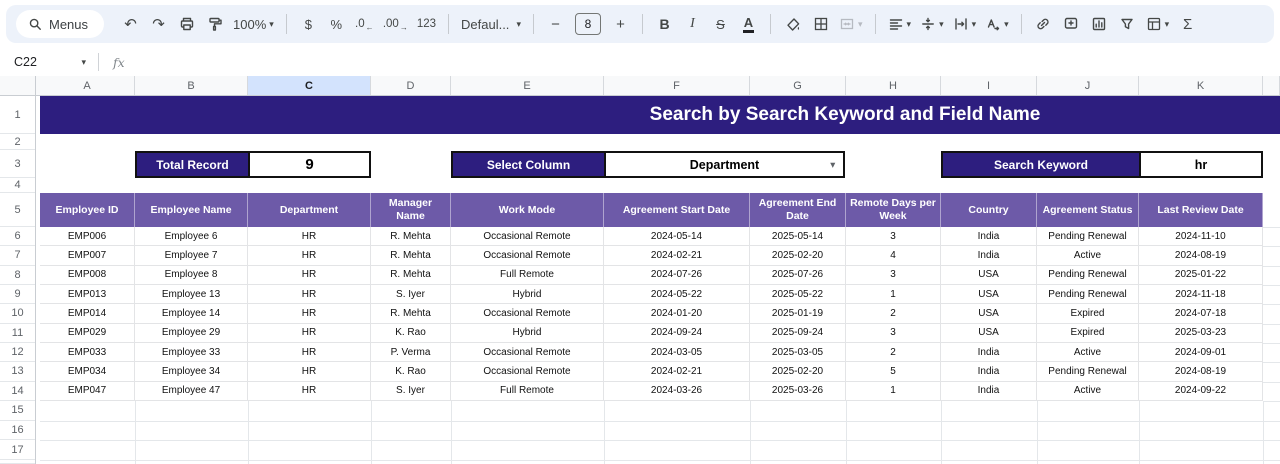  What do you see at coordinates (1201, 210) in the screenshot?
I see `table-header-cell: Last Review Date` at bounding box center [1201, 210].